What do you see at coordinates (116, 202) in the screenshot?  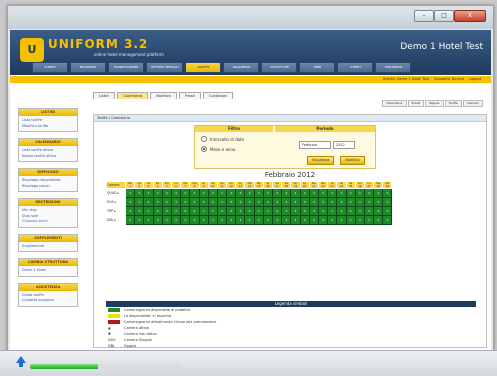 I see `room-code: DUS ▸` at bounding box center [116, 202].